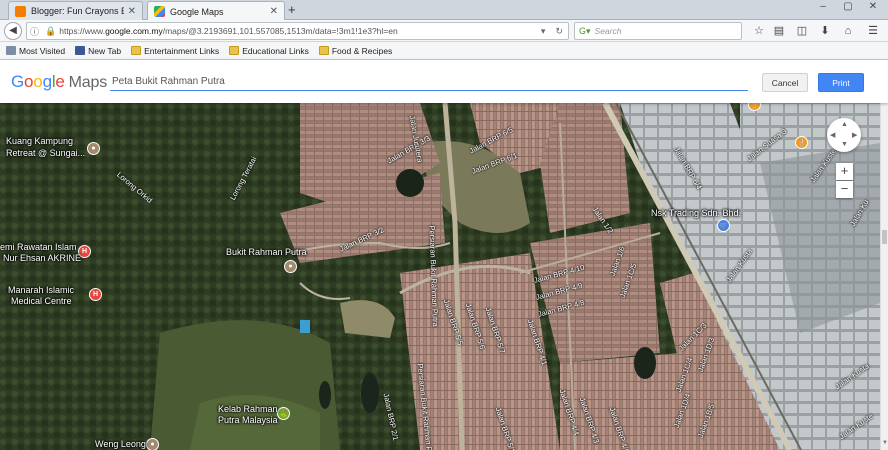 This screenshot has width=888, height=450. Describe the element at coordinates (696, 213) in the screenshot. I see `place-label: Nsk Trading Sdn. Bhd.` at that location.